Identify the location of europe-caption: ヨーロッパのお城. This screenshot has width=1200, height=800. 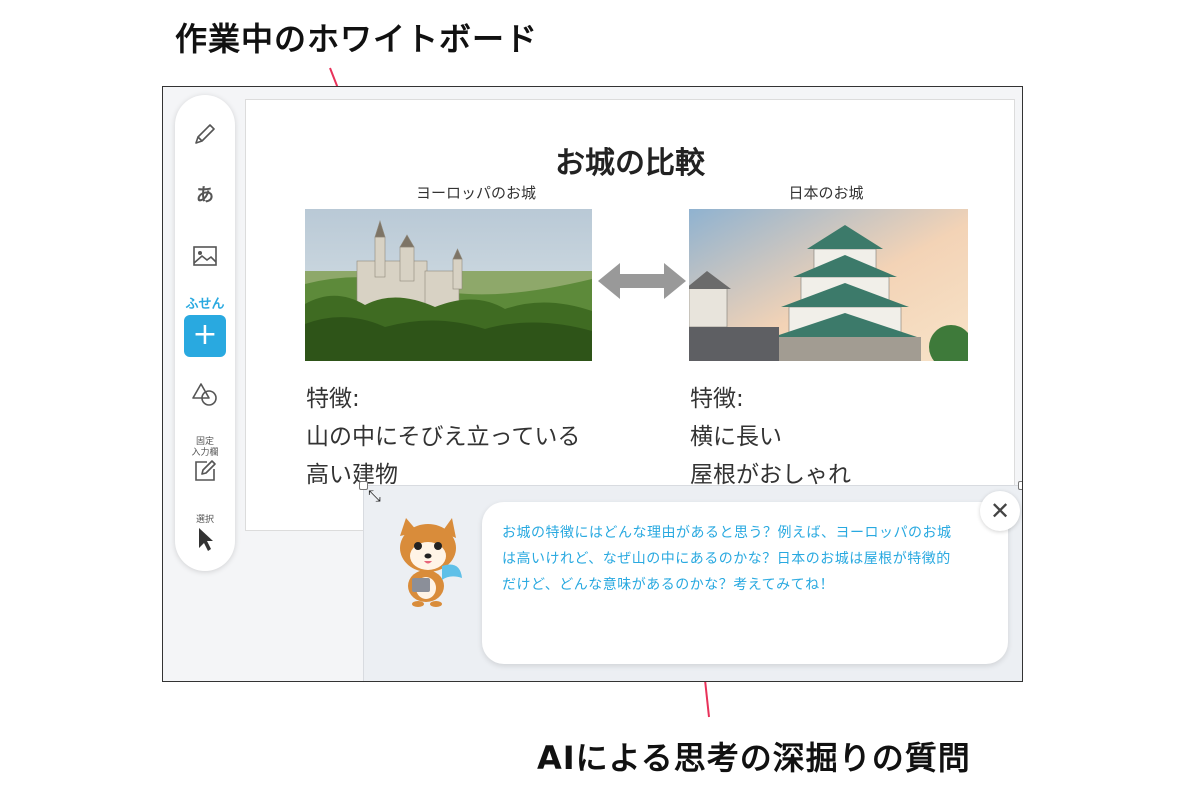
(476, 192).